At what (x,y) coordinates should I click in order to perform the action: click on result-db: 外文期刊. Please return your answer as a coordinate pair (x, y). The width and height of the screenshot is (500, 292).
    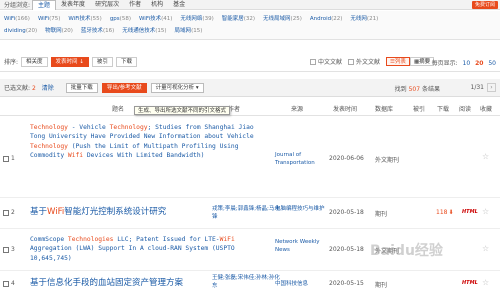
    Looking at the image, I should click on (387, 160).